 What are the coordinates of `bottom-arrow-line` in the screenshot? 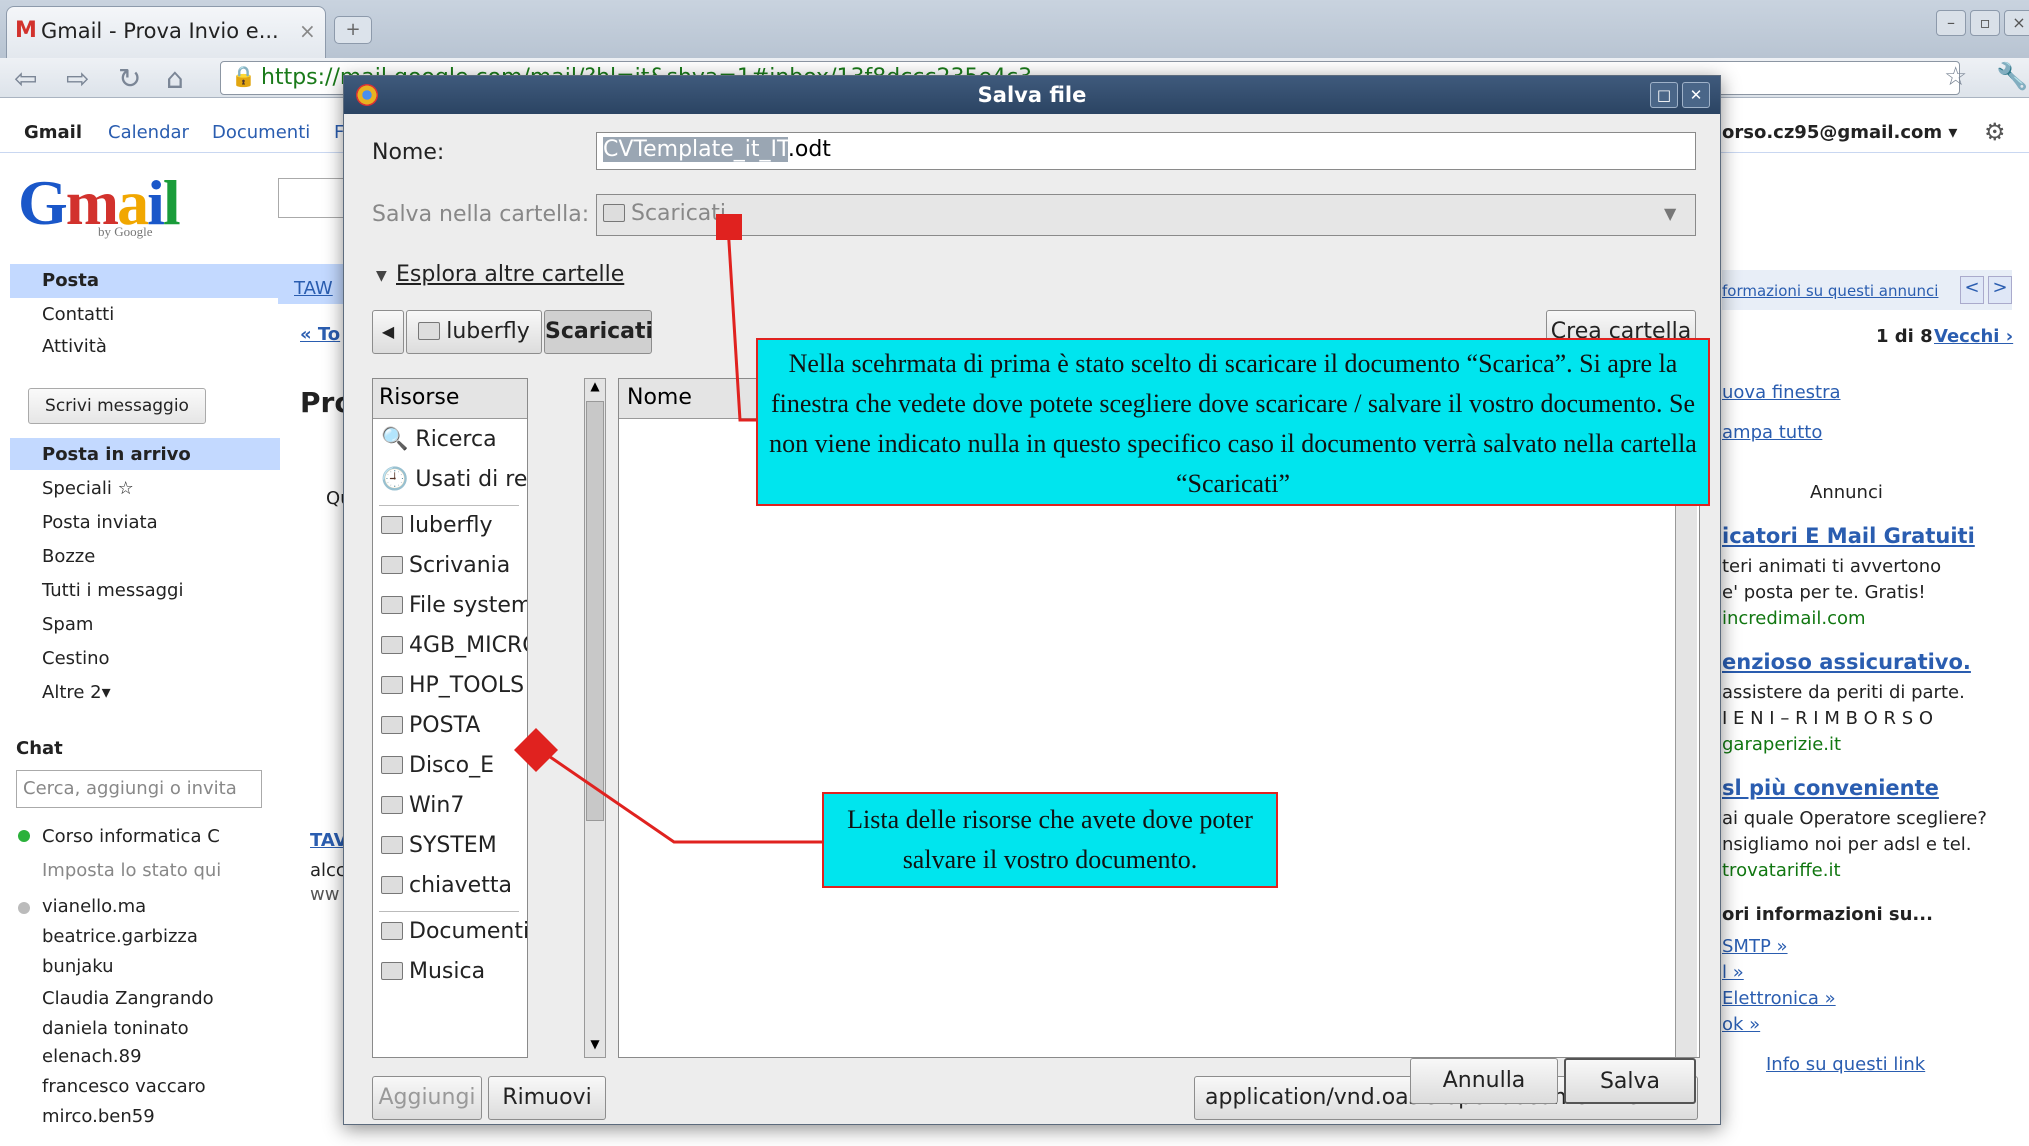 It's located at (681, 796).